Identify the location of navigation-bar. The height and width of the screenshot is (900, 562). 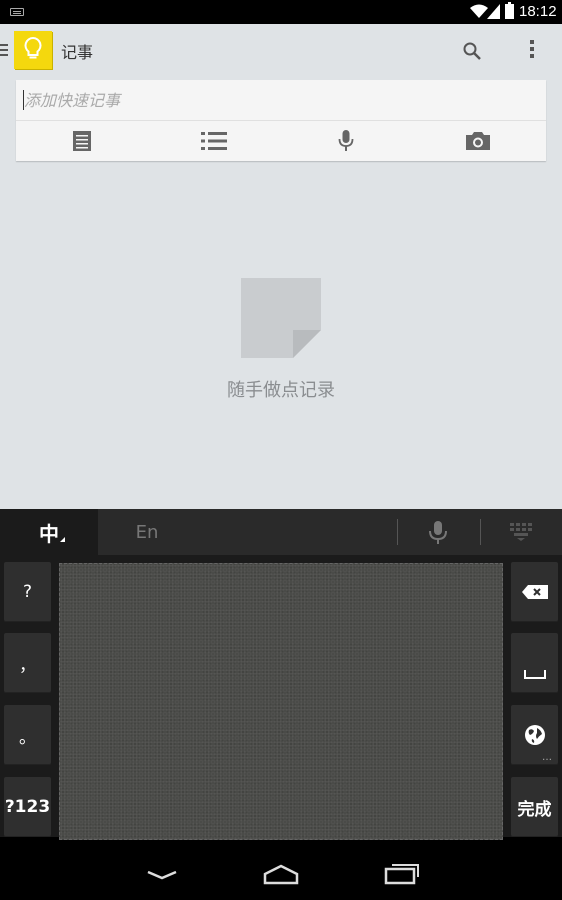
(281, 870).